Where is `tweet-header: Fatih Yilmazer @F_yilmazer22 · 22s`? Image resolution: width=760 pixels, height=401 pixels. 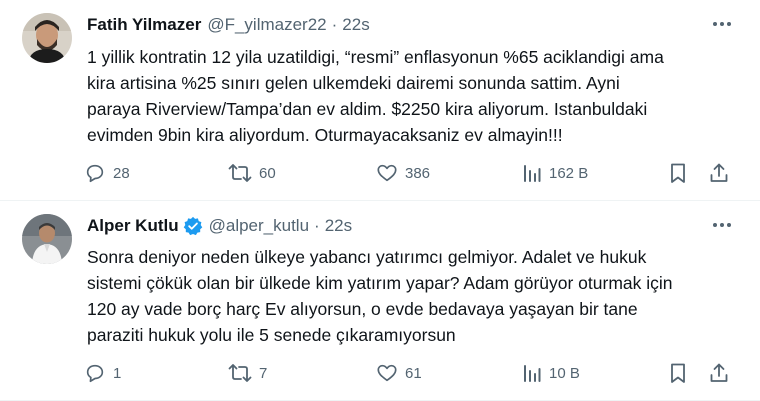 tweet-header: Fatih Yilmazer @F_yilmazer22 · 22s is located at coordinates (228, 25).